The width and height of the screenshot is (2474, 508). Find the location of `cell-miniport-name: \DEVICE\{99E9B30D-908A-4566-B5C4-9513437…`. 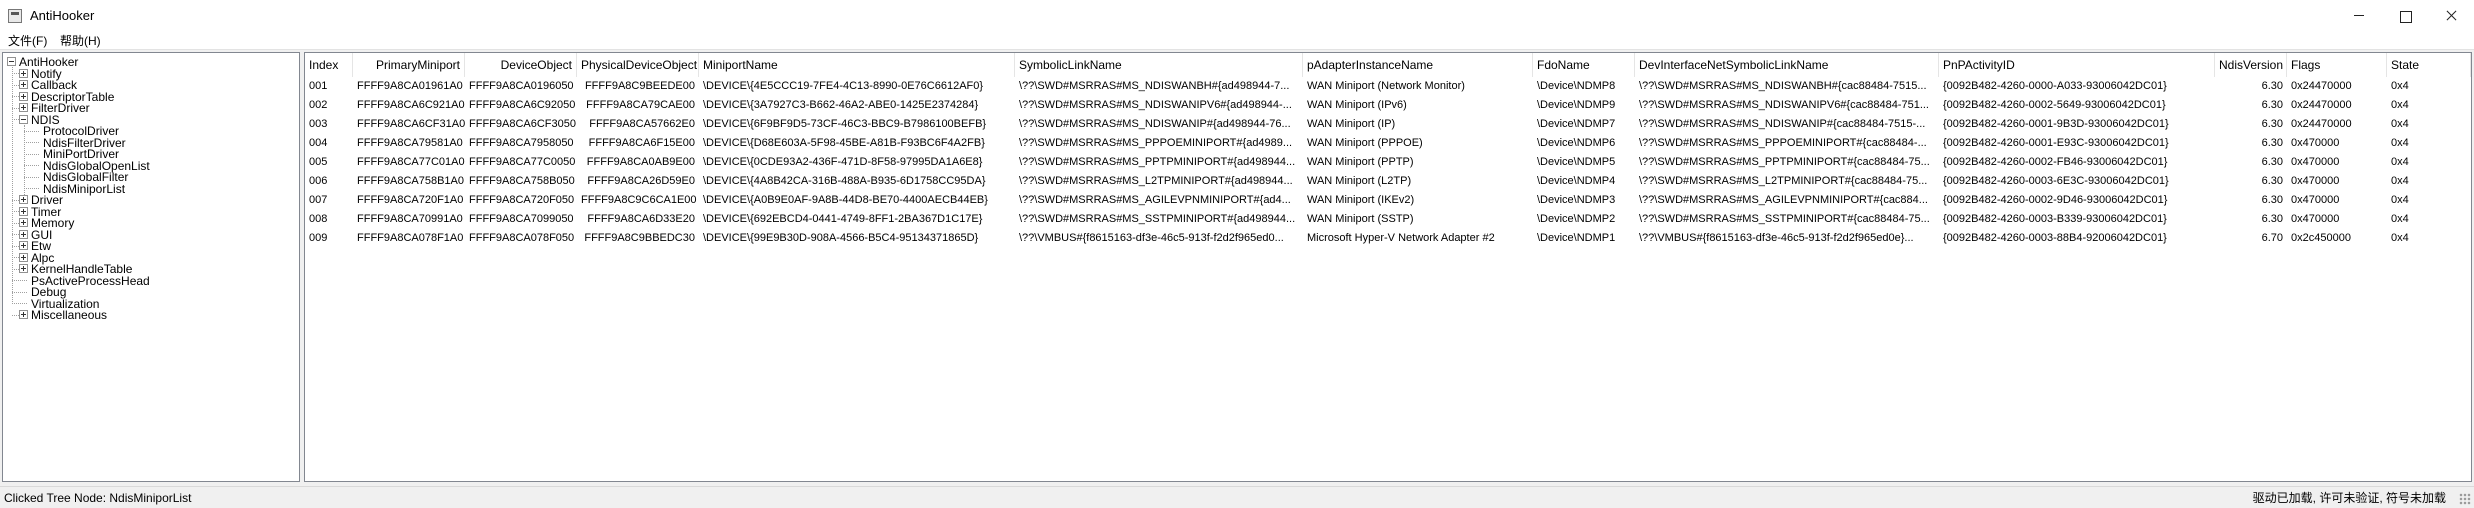

cell-miniport-name: \DEVICE\{99E9B30D-908A-4566-B5C4-9513437… is located at coordinates (841, 238).